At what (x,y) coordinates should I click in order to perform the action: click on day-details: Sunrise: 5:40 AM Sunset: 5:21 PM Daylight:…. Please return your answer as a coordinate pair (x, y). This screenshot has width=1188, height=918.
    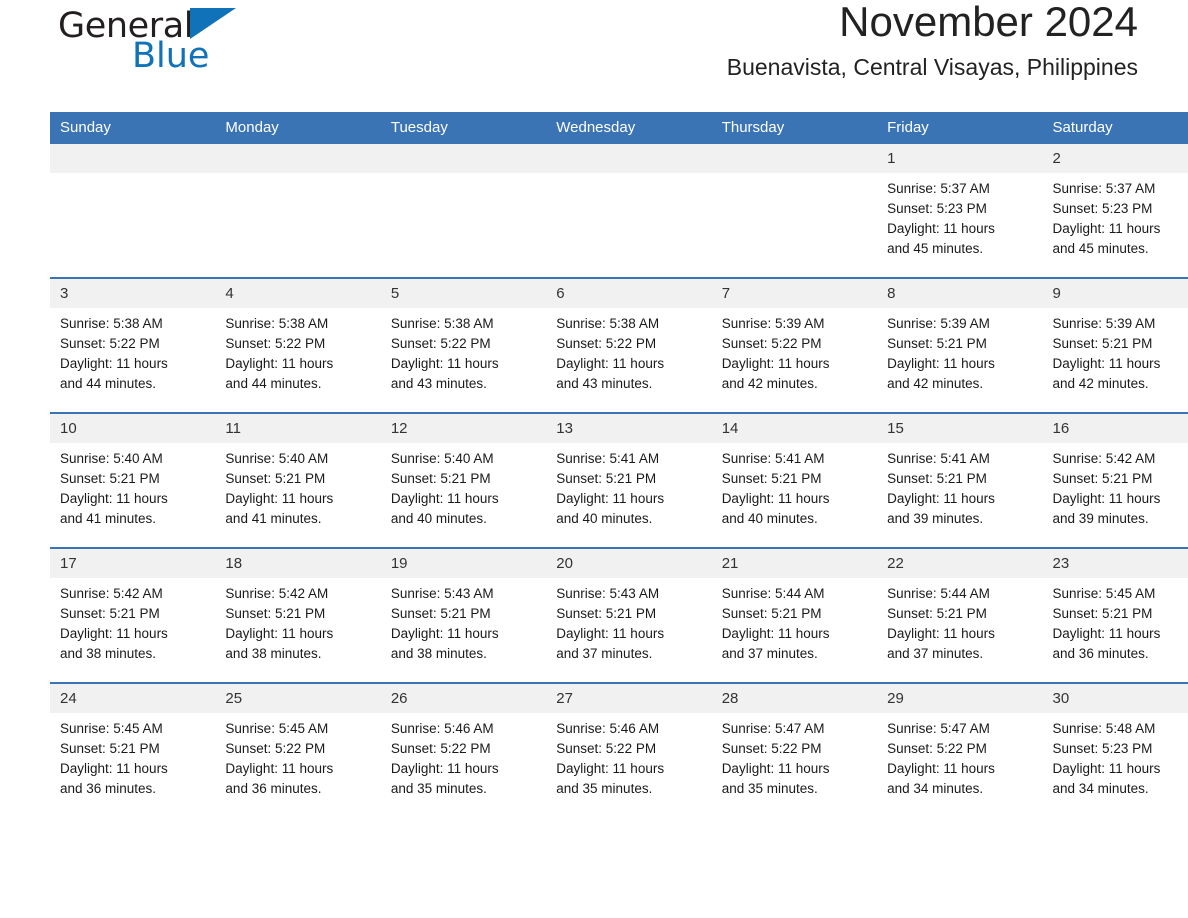
    Looking at the image, I should click on (132, 486).